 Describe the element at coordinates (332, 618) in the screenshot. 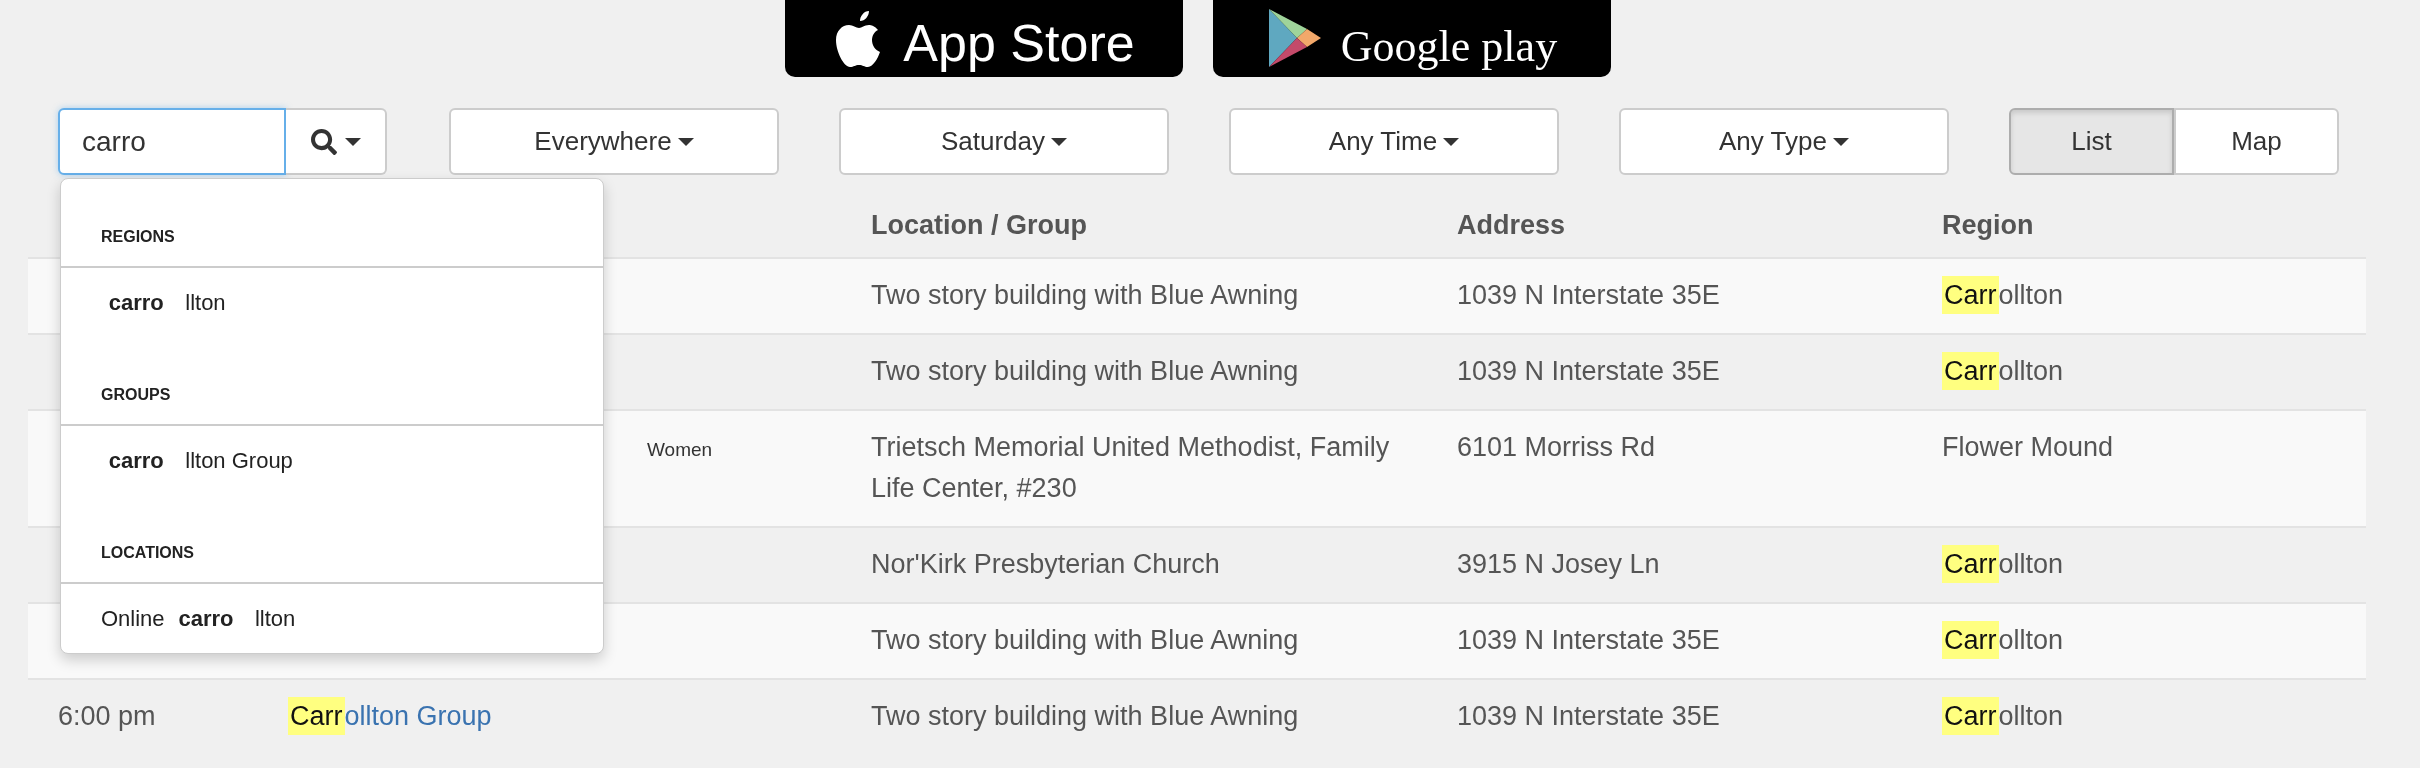

I see `suggestion-item: Online carro llton` at that location.